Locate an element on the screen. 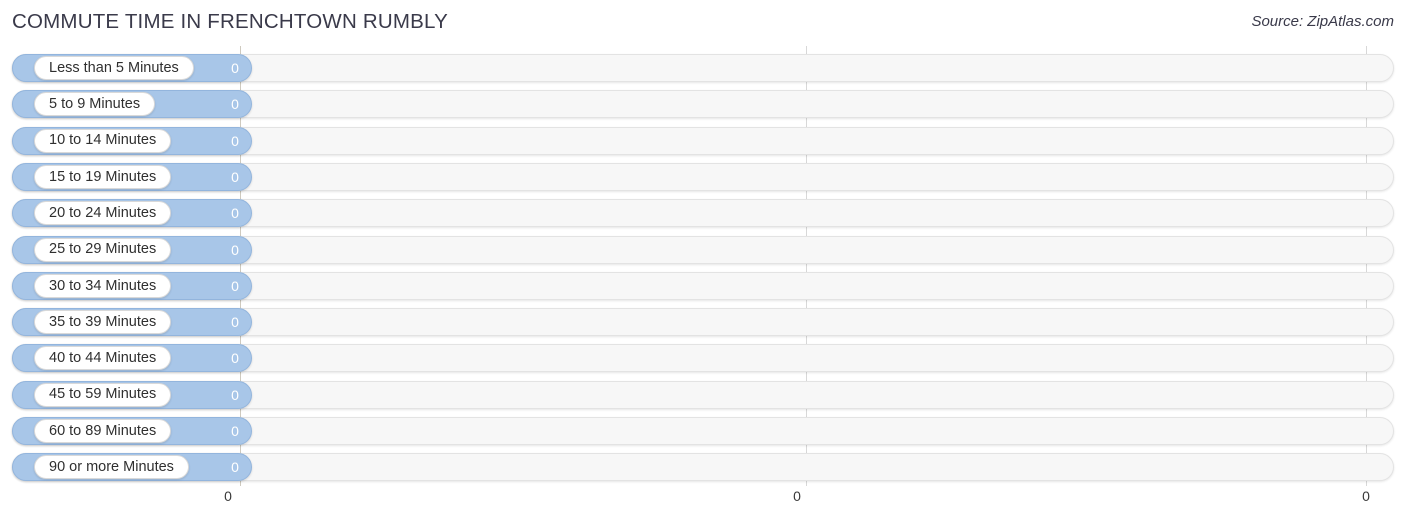 This screenshot has width=1406, height=524. bar-label-capsule: 10 to 14 Minutes is located at coordinates (103, 140).